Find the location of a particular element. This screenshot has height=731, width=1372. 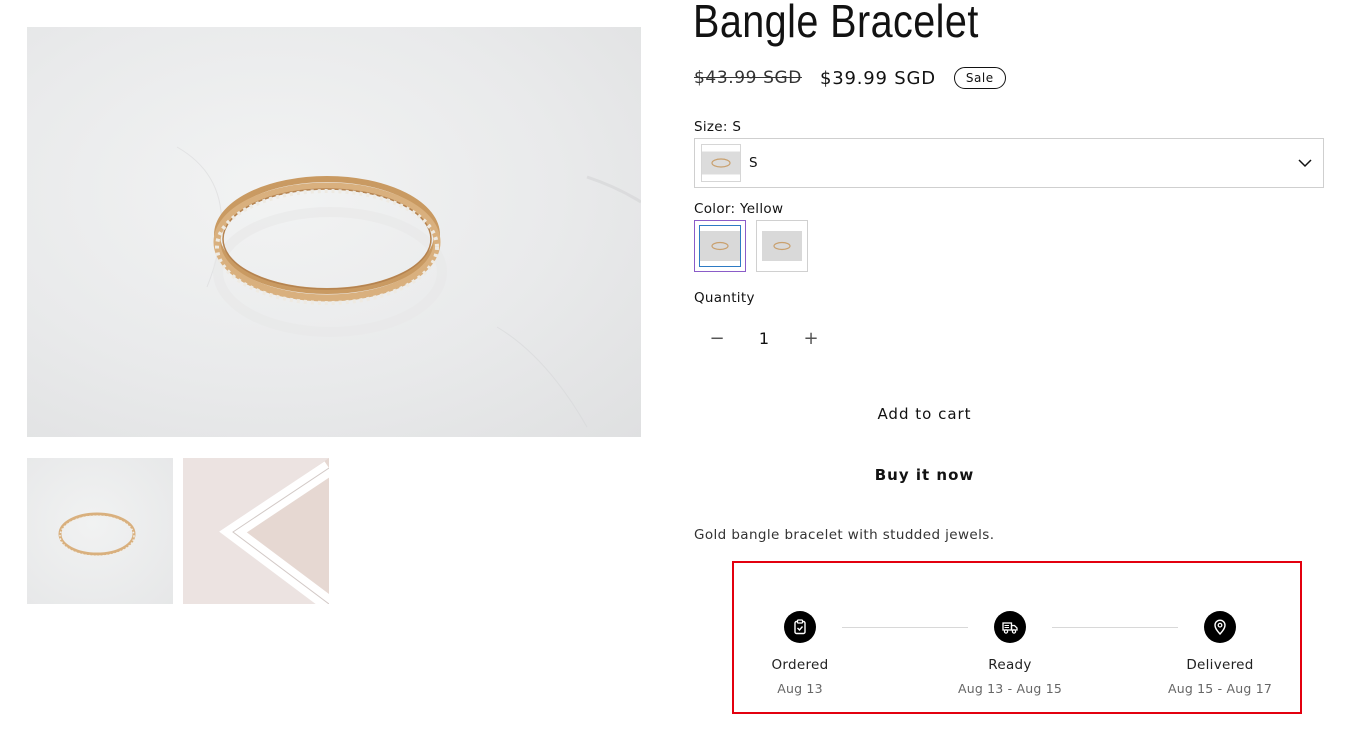

add-to-cart-button: Add to cart is located at coordinates (924, 414).